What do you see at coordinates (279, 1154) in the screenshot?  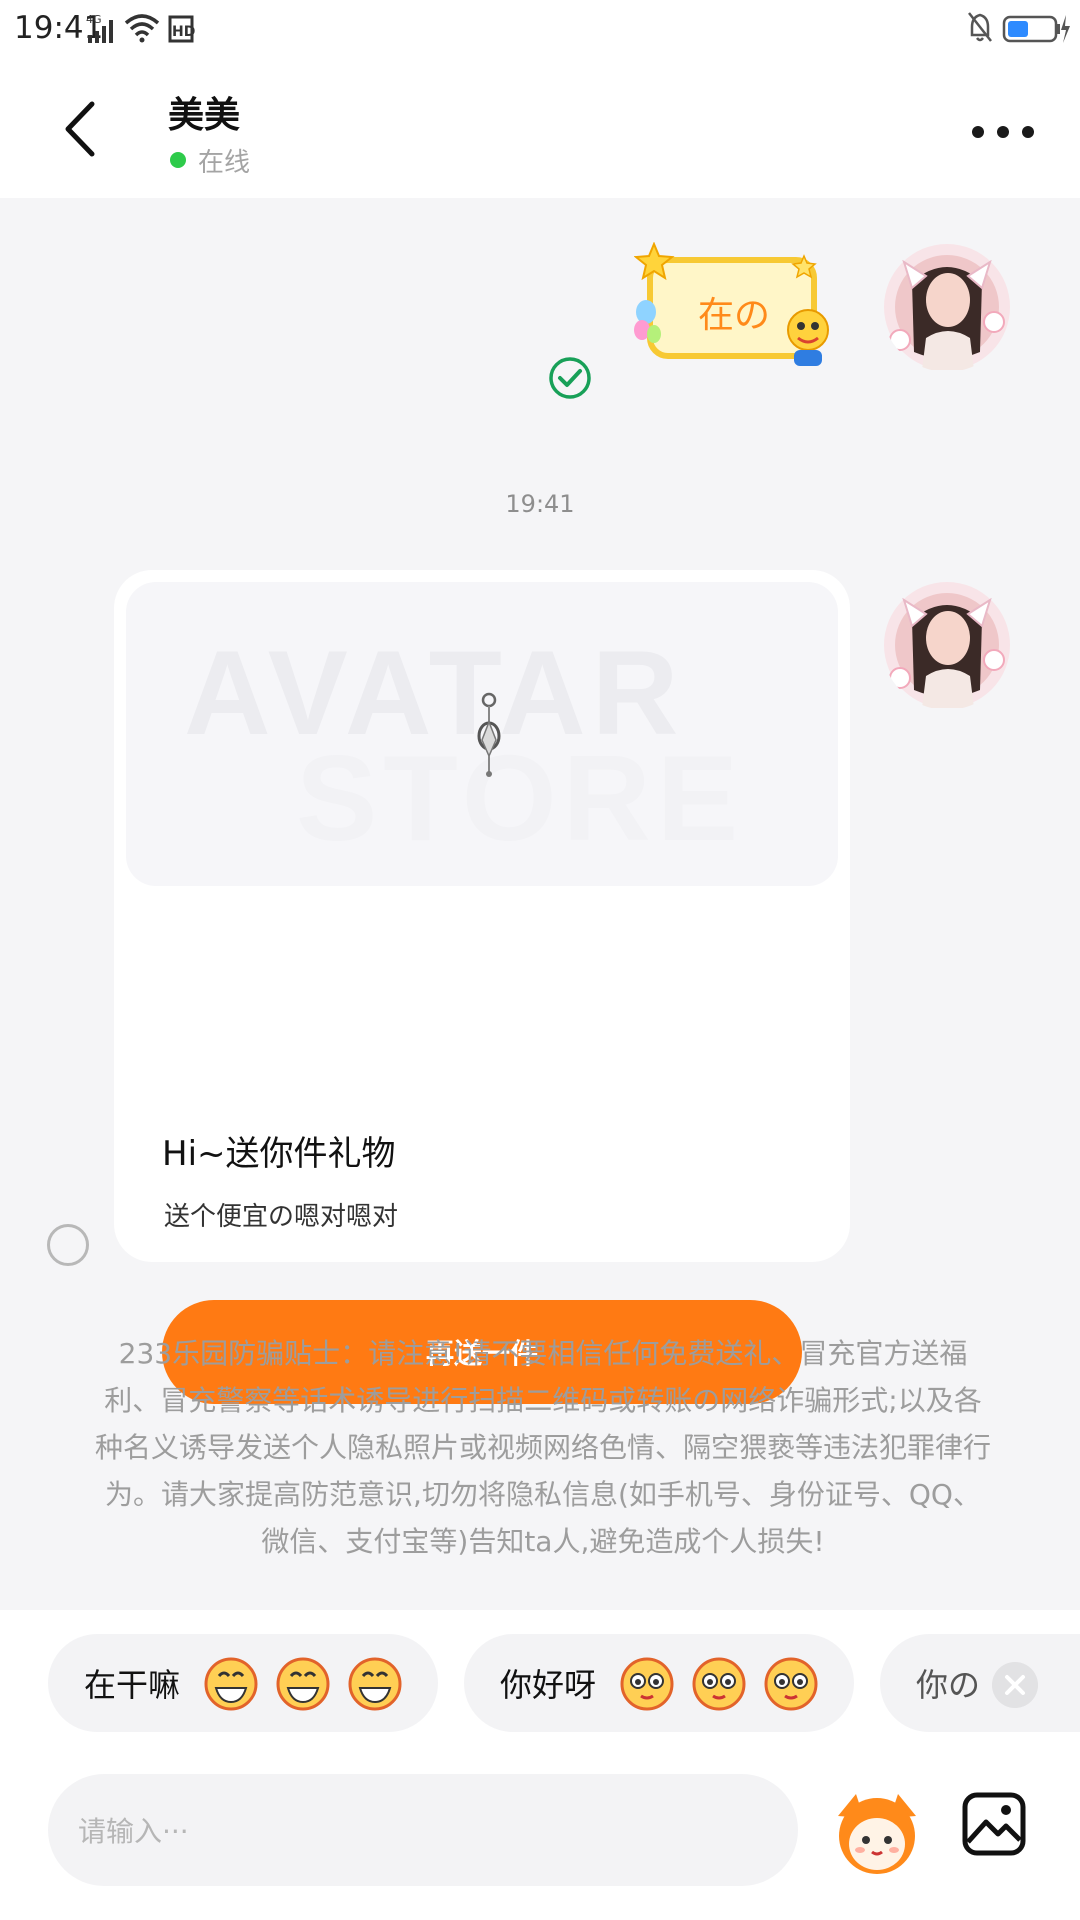 I see `gift-title: Hi~送你件礼物` at bounding box center [279, 1154].